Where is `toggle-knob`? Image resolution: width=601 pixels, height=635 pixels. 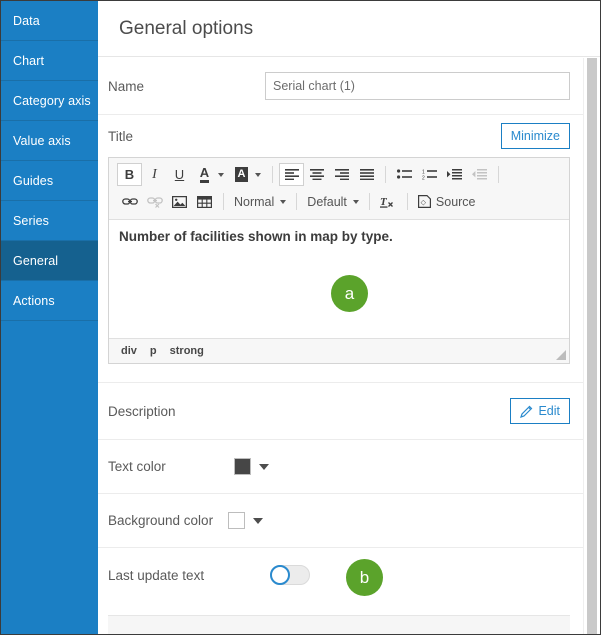 toggle-knob is located at coordinates (280, 575).